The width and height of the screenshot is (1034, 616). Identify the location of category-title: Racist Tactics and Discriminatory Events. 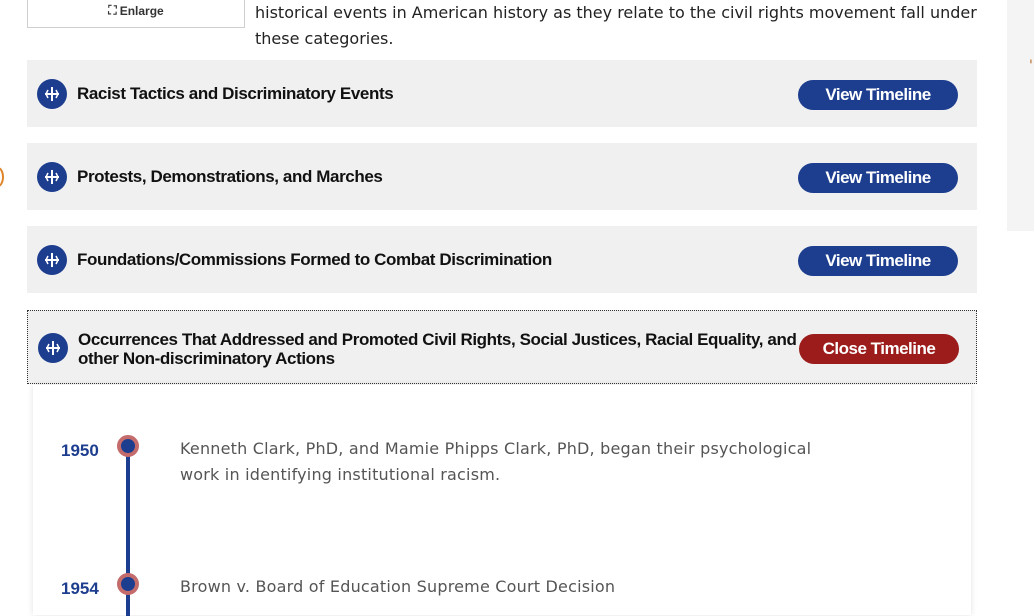
(235, 93).